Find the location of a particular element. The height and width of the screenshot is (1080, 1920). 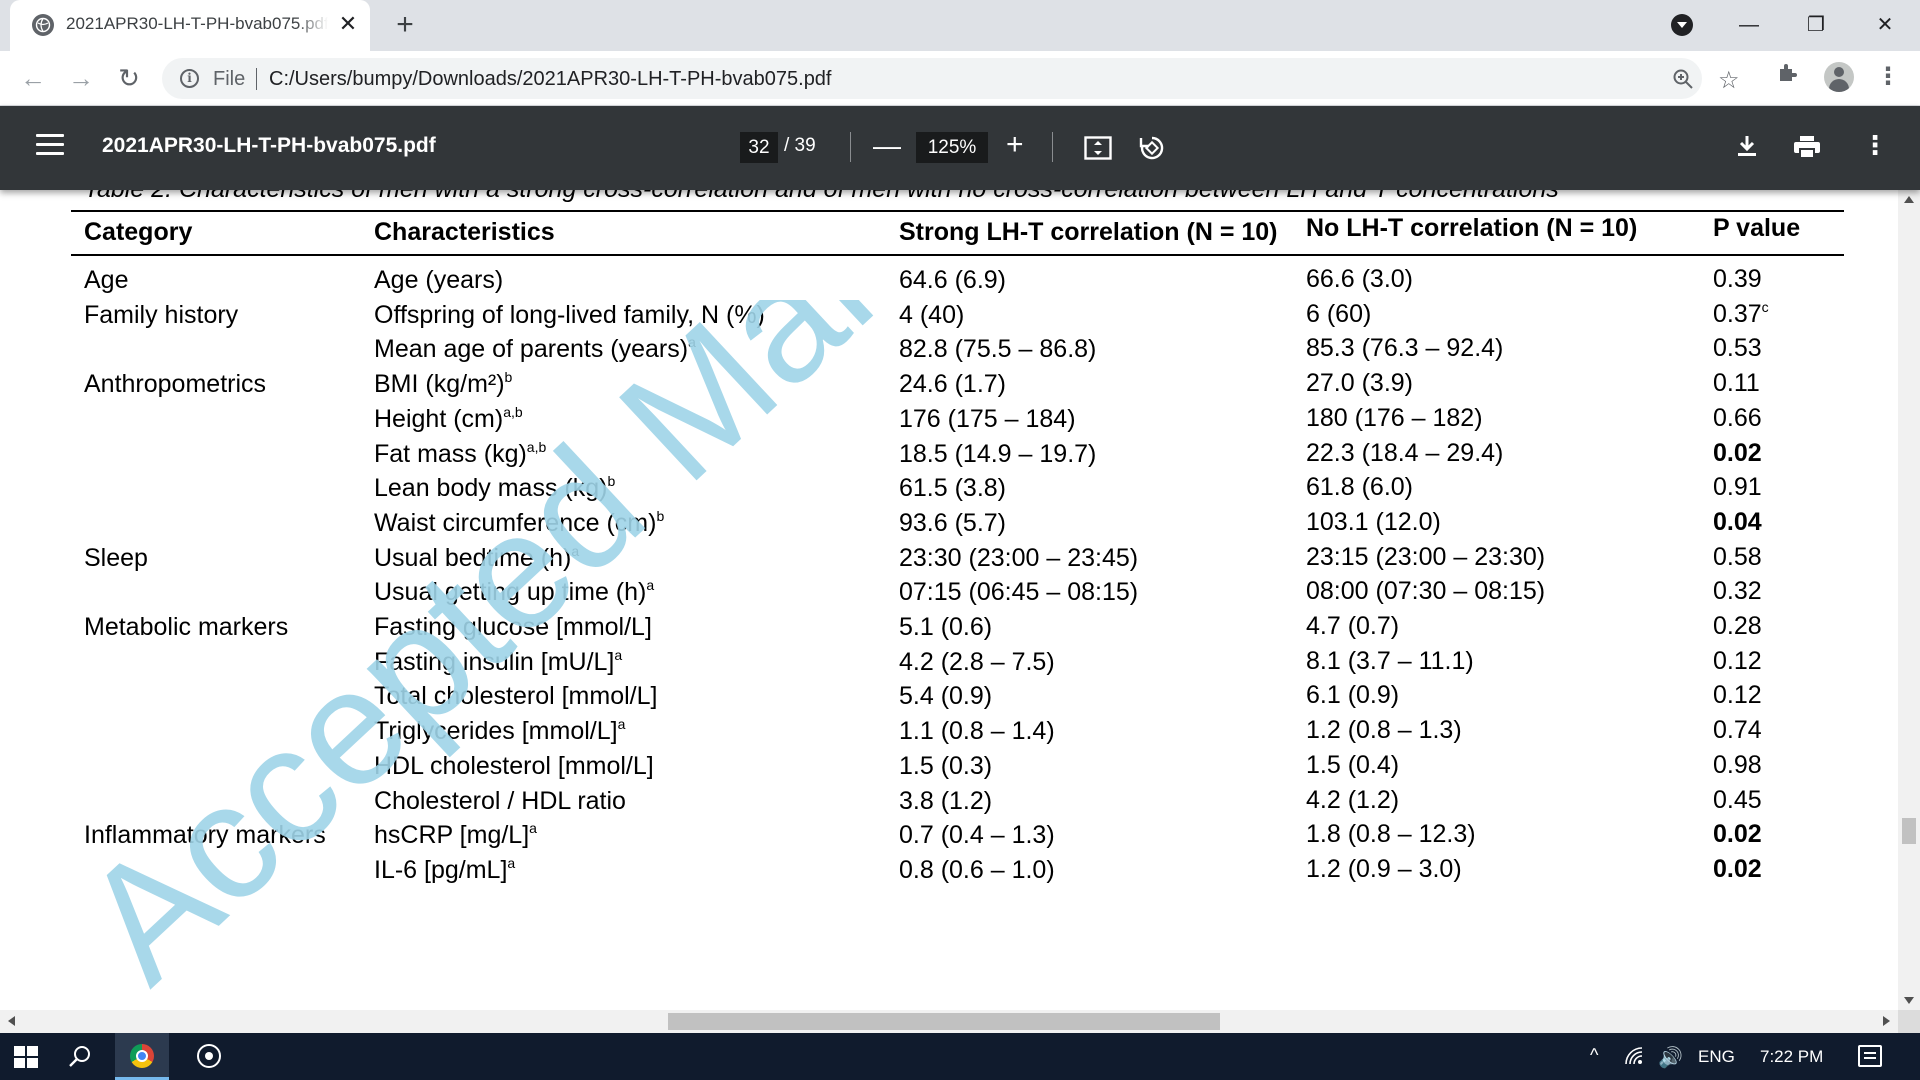

cell-strong-correlation: 82.8 (75.5 – 86.8) is located at coordinates (997, 349).